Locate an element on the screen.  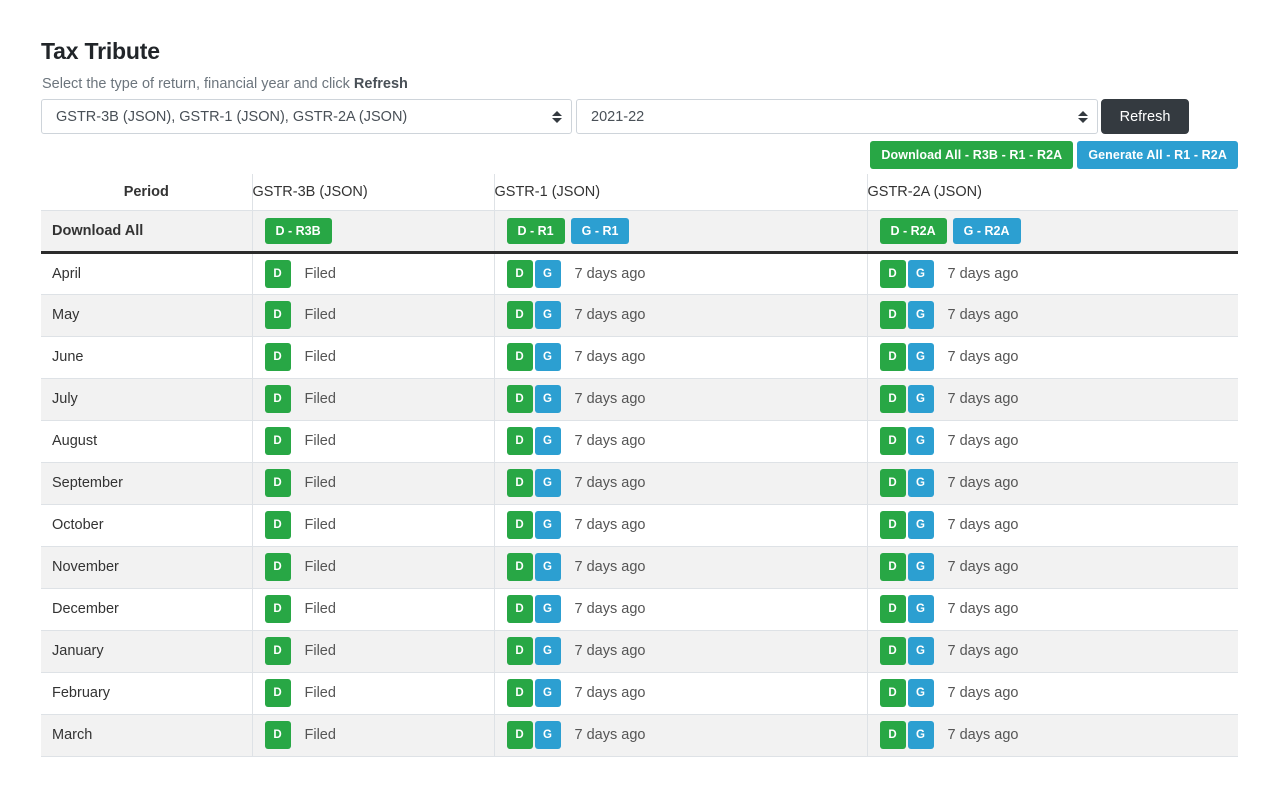
download-all-button: Download All - R3B - R1 - R2A is located at coordinates (972, 155).